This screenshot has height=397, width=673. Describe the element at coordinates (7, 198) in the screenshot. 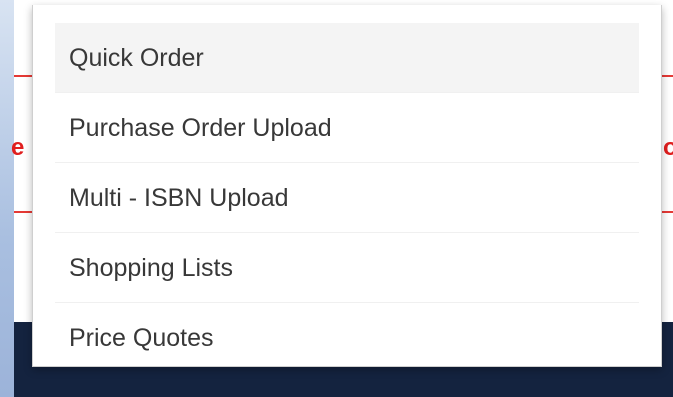

I see `window-edge` at that location.